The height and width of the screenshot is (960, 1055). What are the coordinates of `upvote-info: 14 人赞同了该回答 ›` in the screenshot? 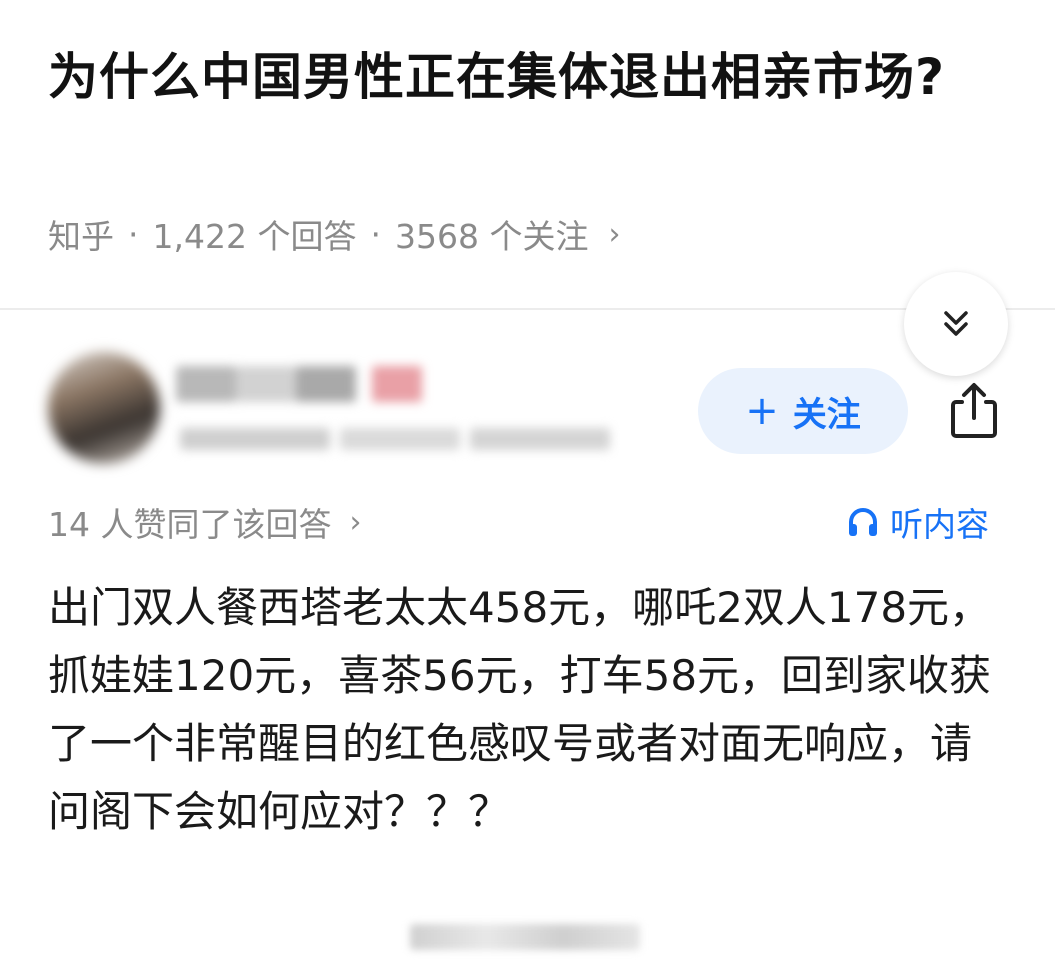 It's located at (204, 522).